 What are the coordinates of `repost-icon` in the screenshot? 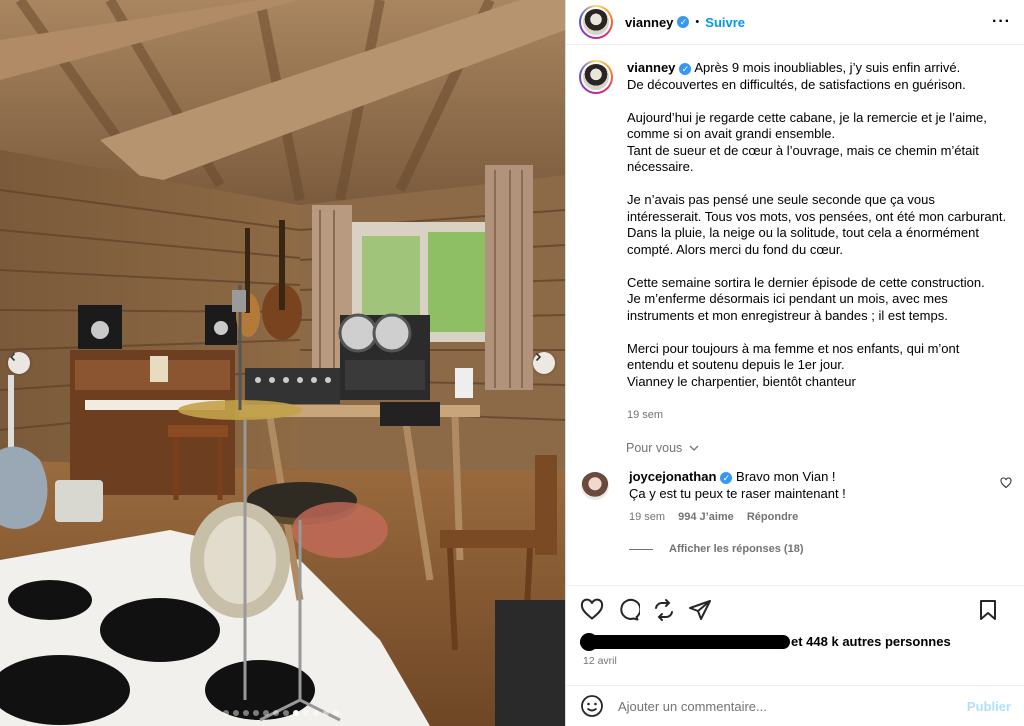 It's located at (664, 610).